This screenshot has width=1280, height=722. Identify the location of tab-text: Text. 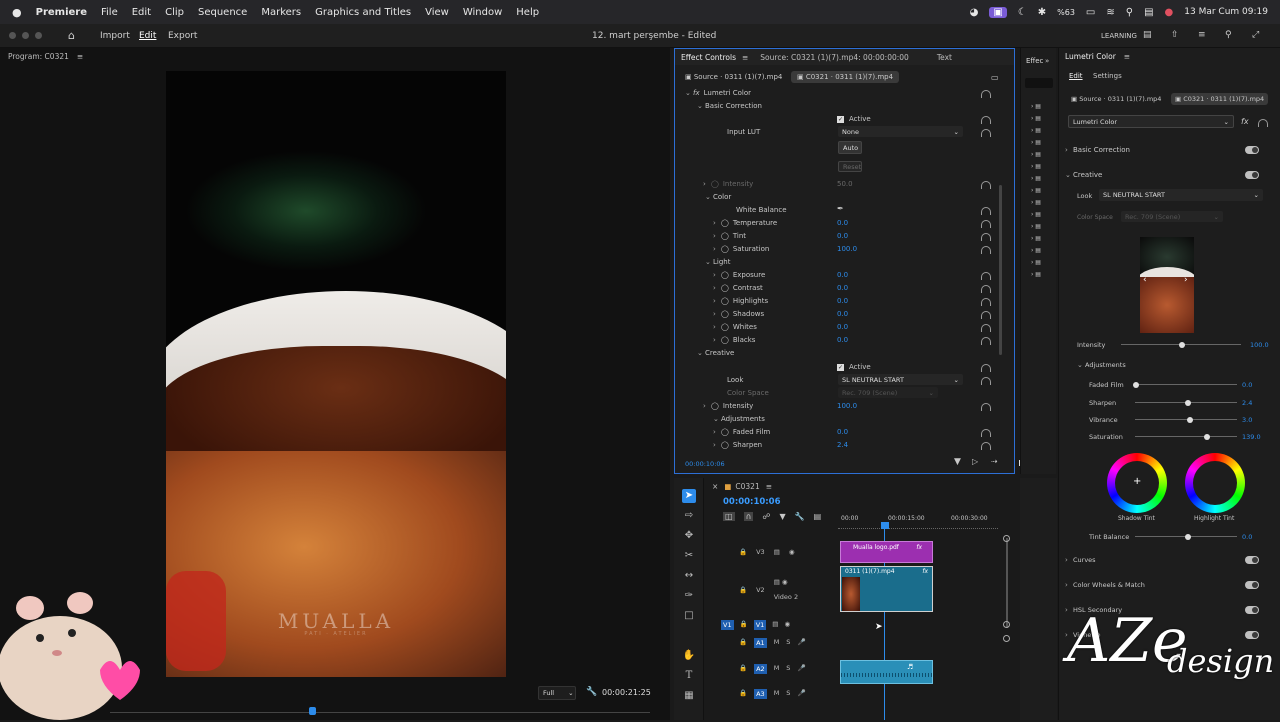
(944, 57).